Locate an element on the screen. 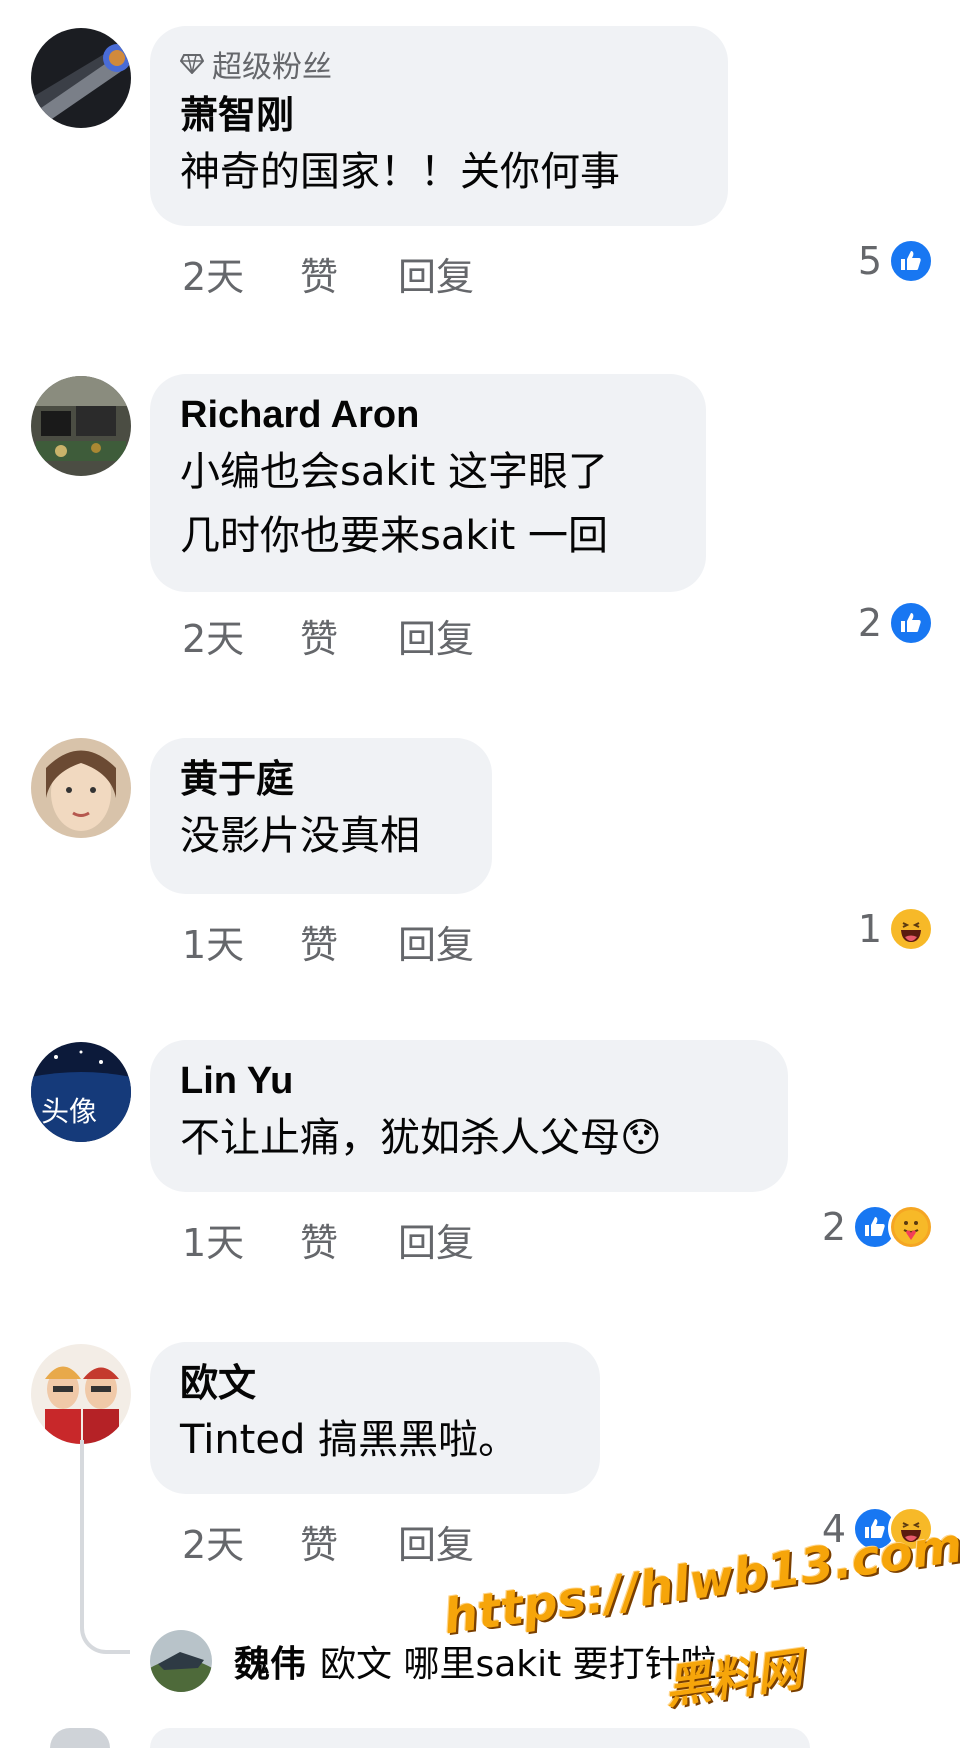 The width and height of the screenshot is (960, 1748). reaction-summary: 5 is located at coordinates (896, 261).